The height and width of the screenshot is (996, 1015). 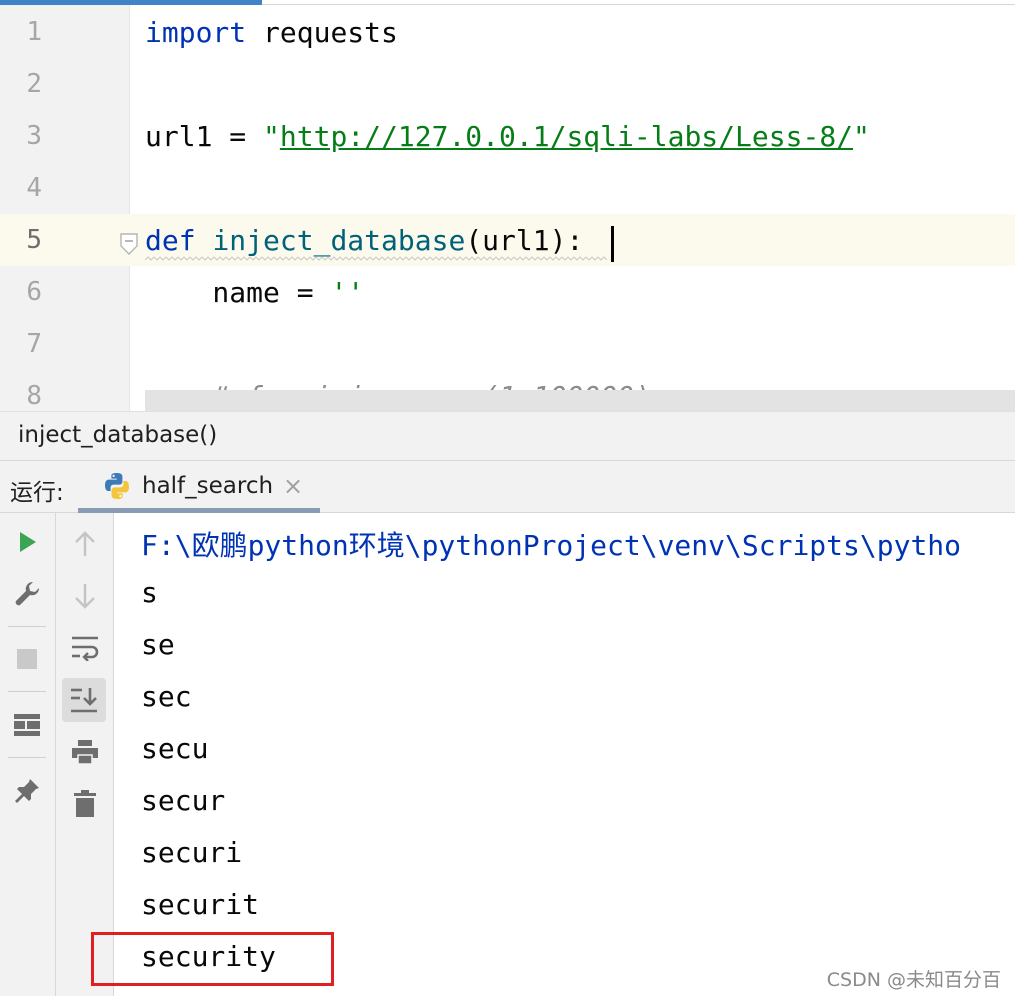 I want to click on code-line: 7, so click(x=507, y=344).